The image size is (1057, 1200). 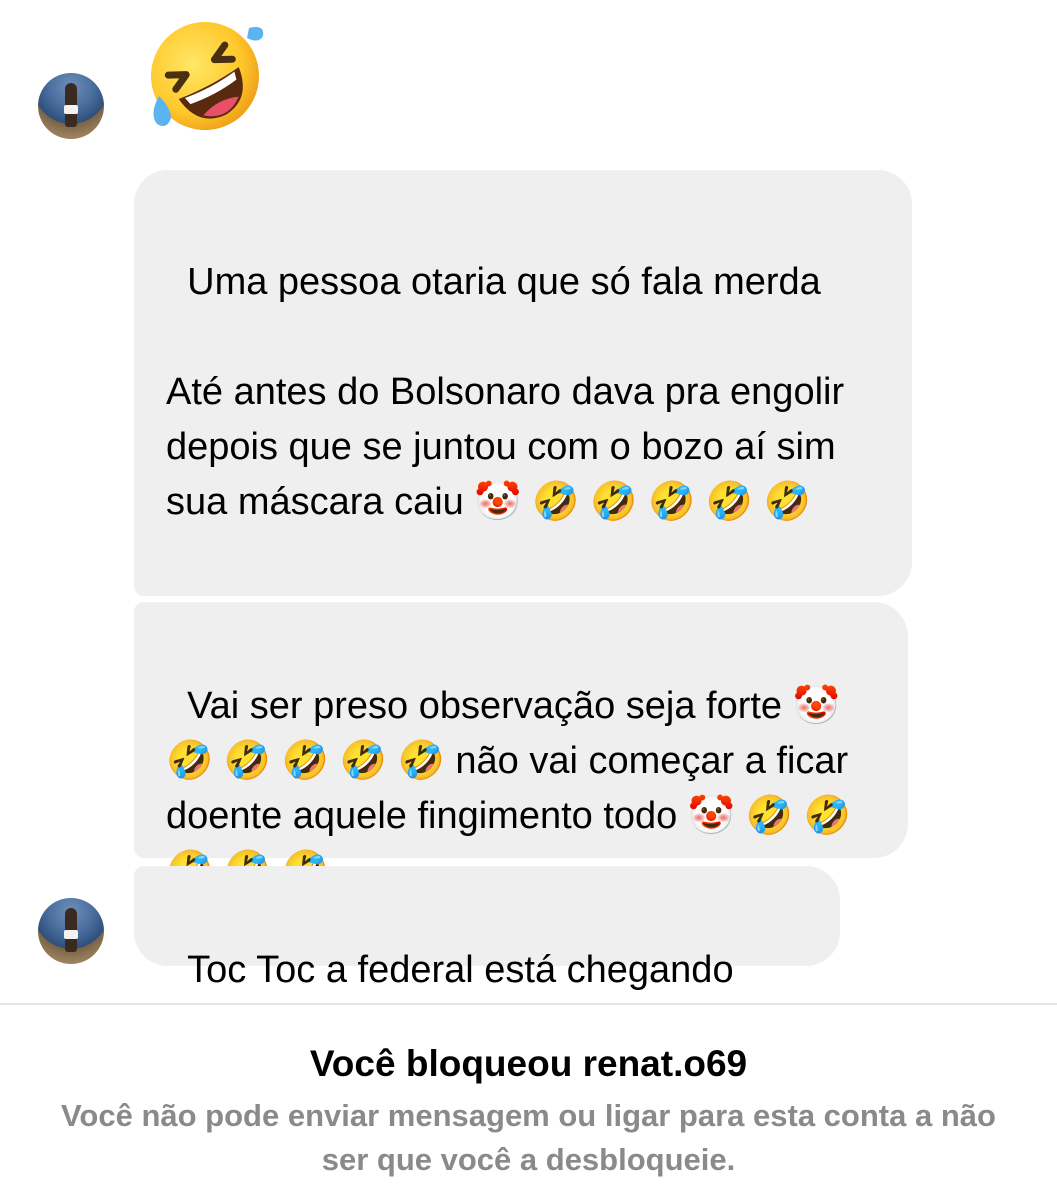 What do you see at coordinates (487, 928) in the screenshot?
I see `message-bubble: Toc Toc a federal está chegando` at bounding box center [487, 928].